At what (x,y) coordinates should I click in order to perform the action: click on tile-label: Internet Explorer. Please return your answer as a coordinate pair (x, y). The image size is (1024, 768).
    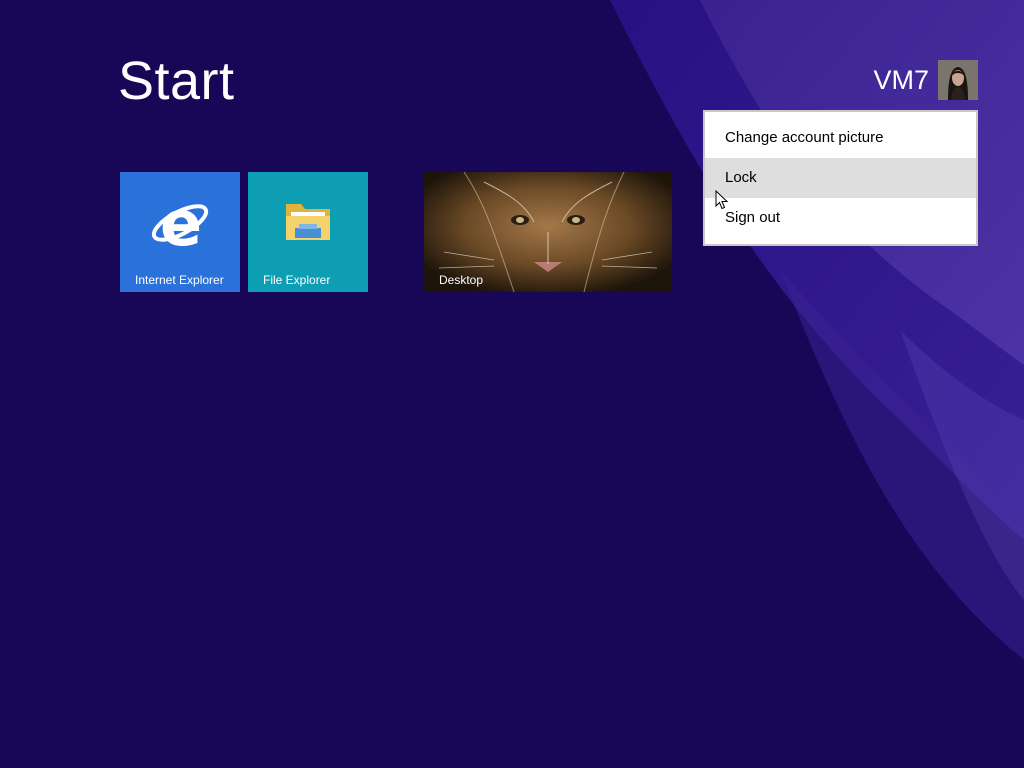
    Looking at the image, I should click on (179, 280).